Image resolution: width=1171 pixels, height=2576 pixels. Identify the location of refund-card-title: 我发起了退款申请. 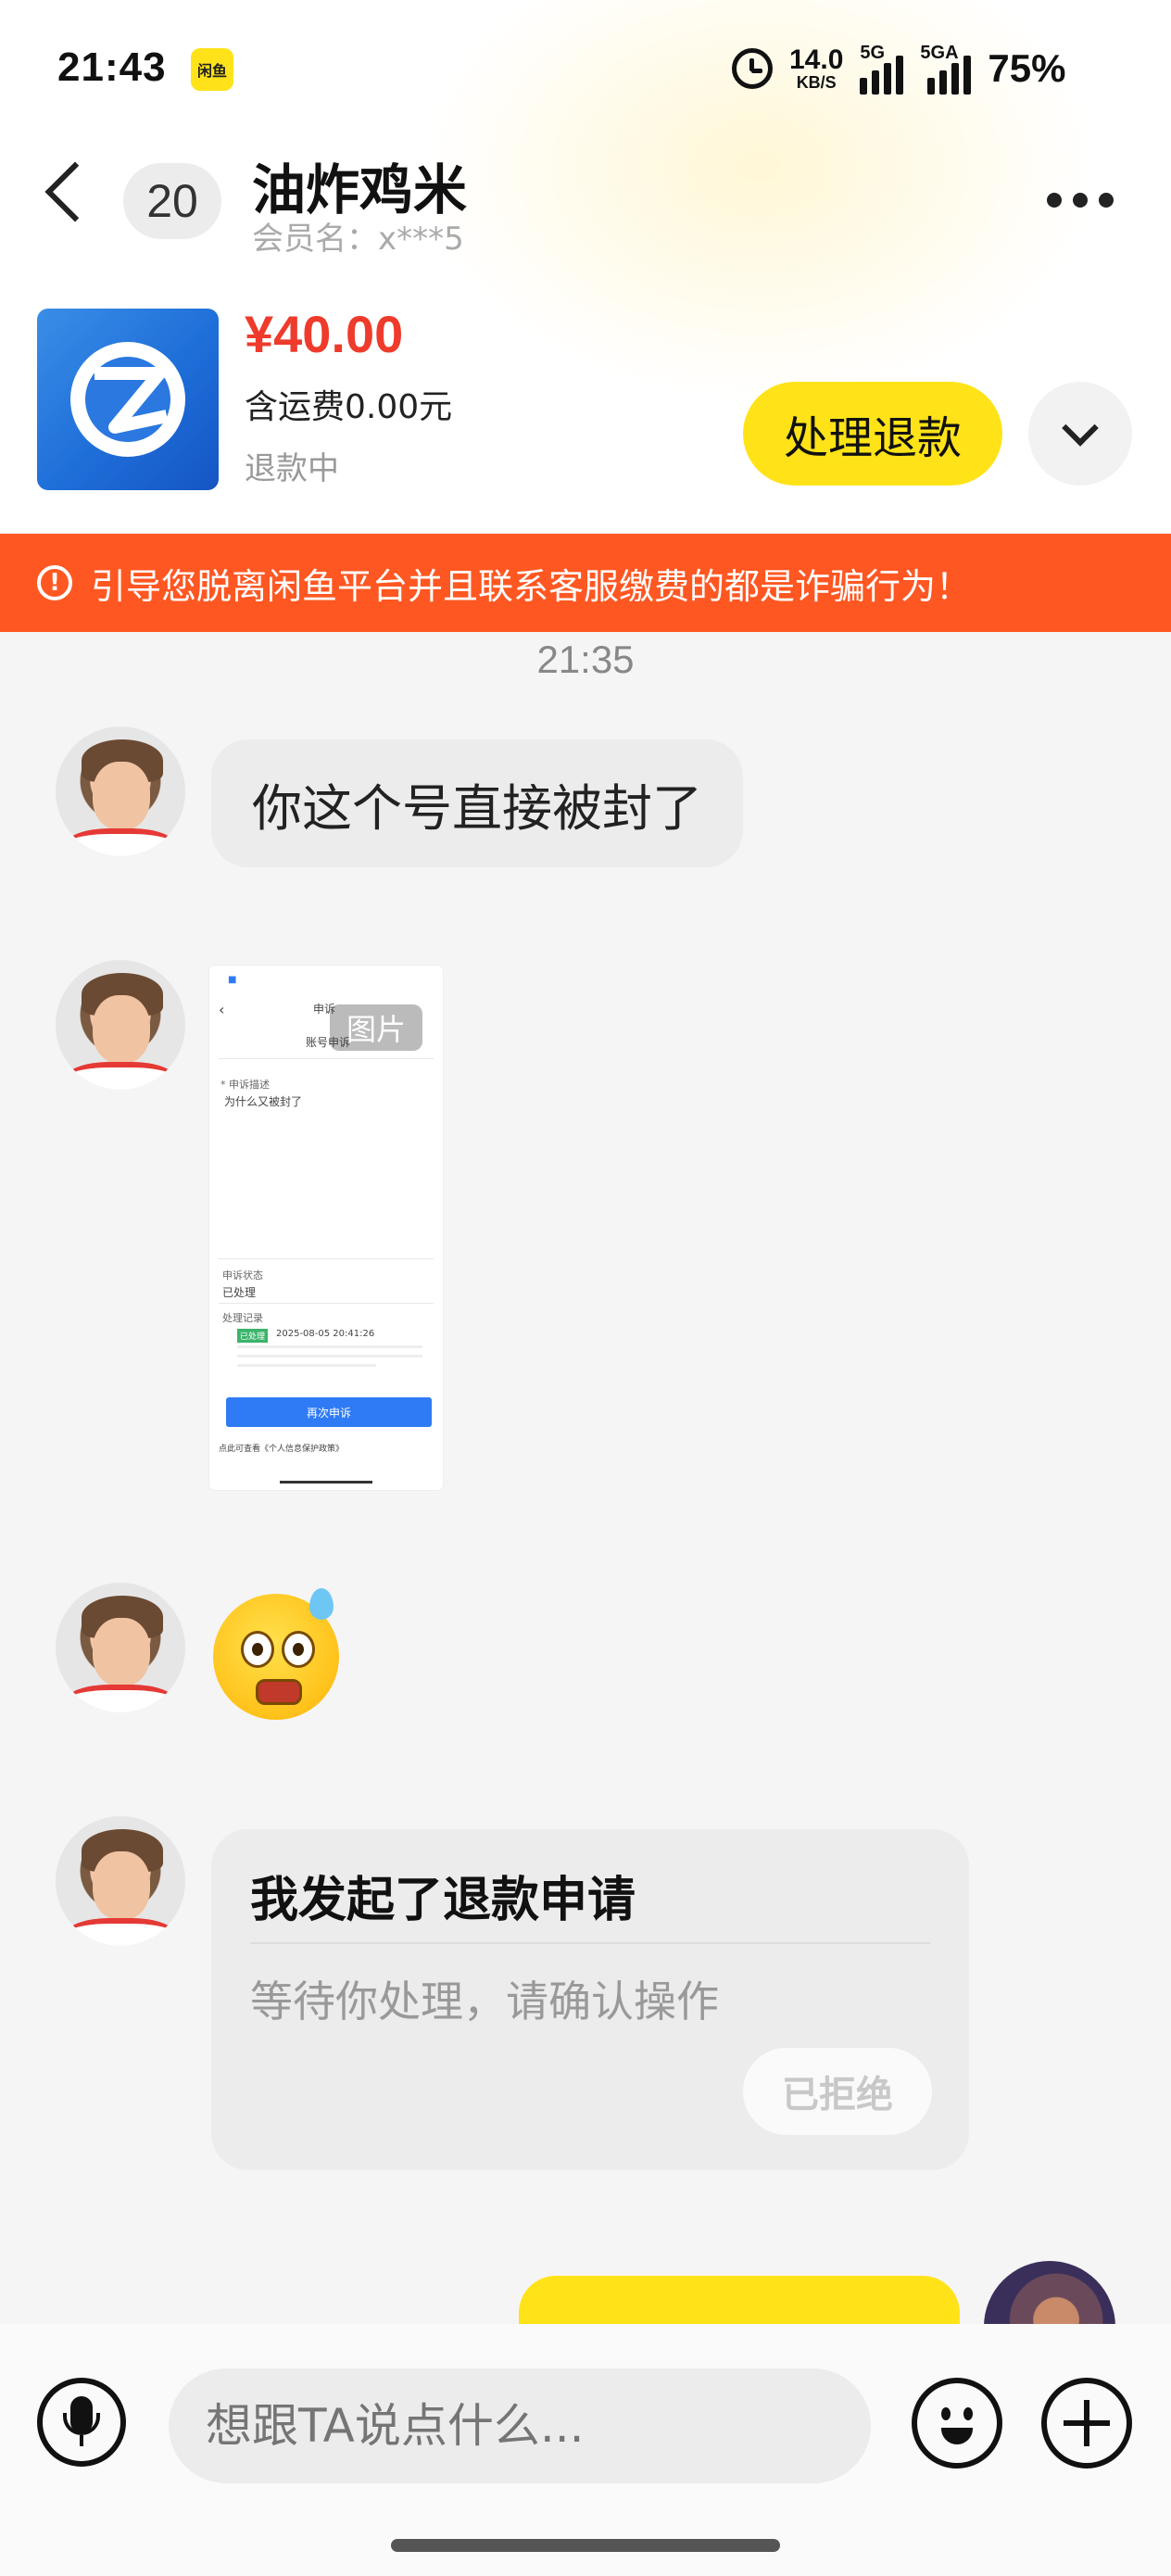
(443, 1901).